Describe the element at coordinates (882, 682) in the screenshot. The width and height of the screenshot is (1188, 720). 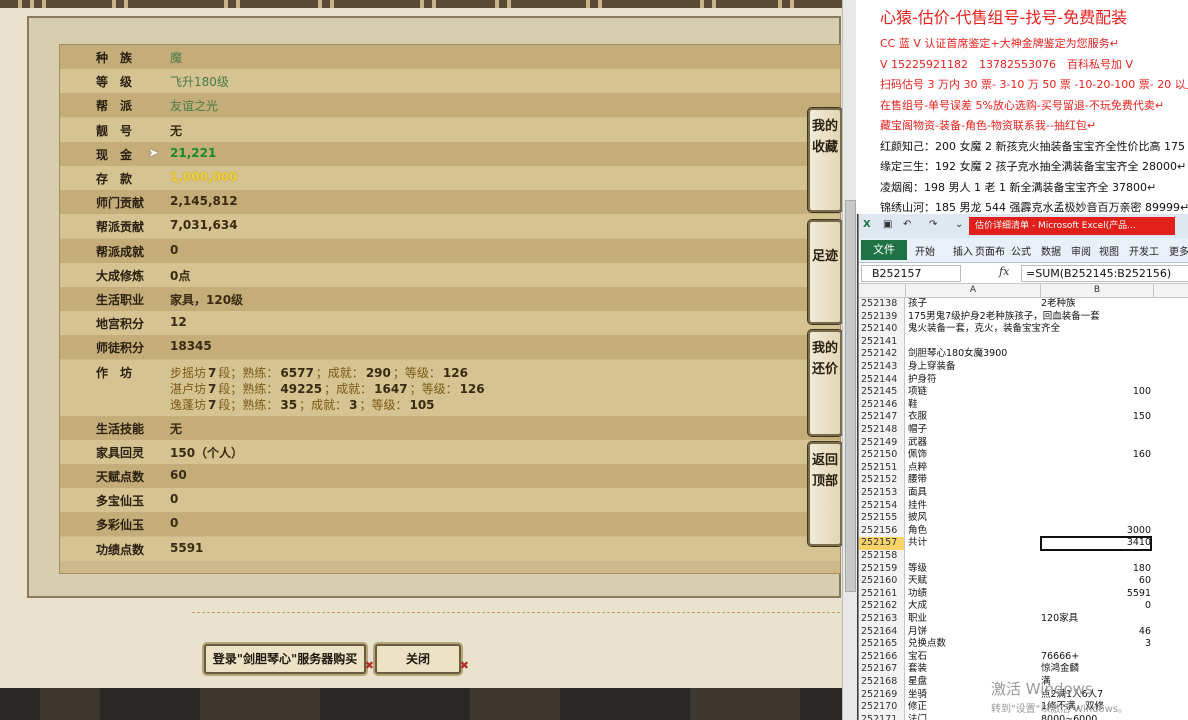
I see `row-number: 252168` at that location.